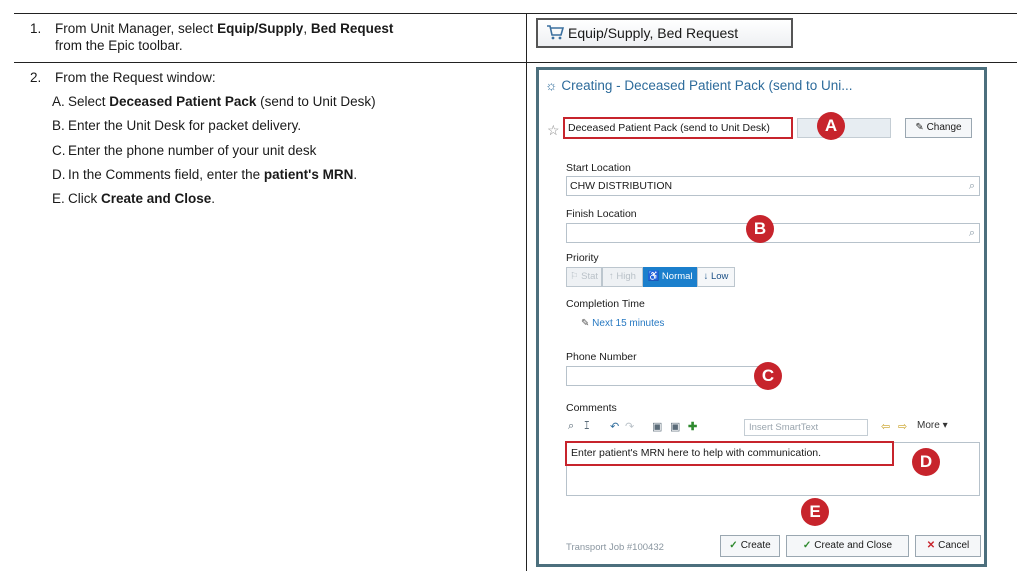 Image resolution: width=1031 pixels, height=571 pixels. I want to click on equip-supply-bed-request-button: Equip/Supply, Bed Request, so click(664, 33).